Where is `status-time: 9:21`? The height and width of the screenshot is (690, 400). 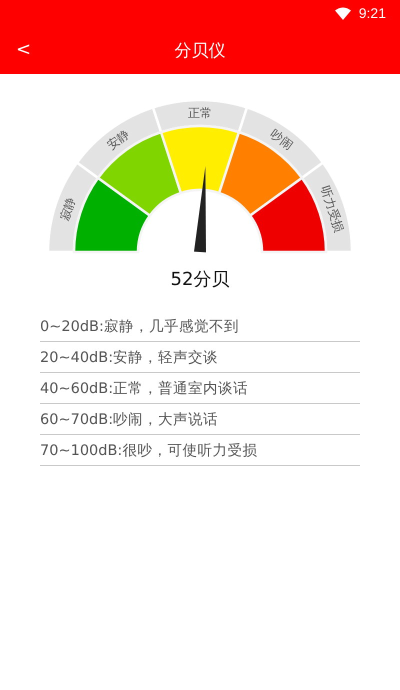
status-time: 9:21 is located at coordinates (372, 13).